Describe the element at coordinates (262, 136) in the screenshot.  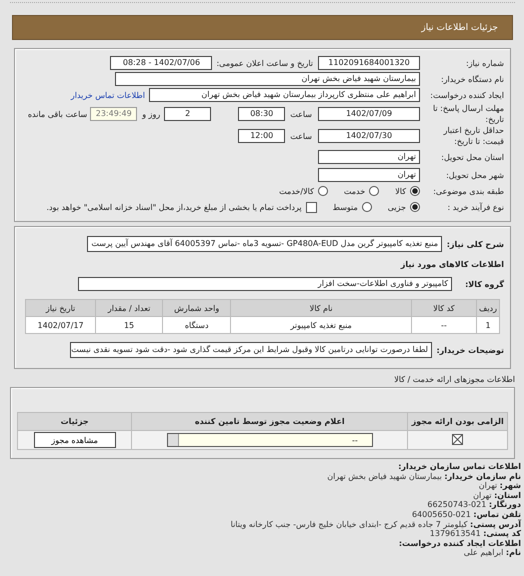
I see `field-value: 12:00` at that location.